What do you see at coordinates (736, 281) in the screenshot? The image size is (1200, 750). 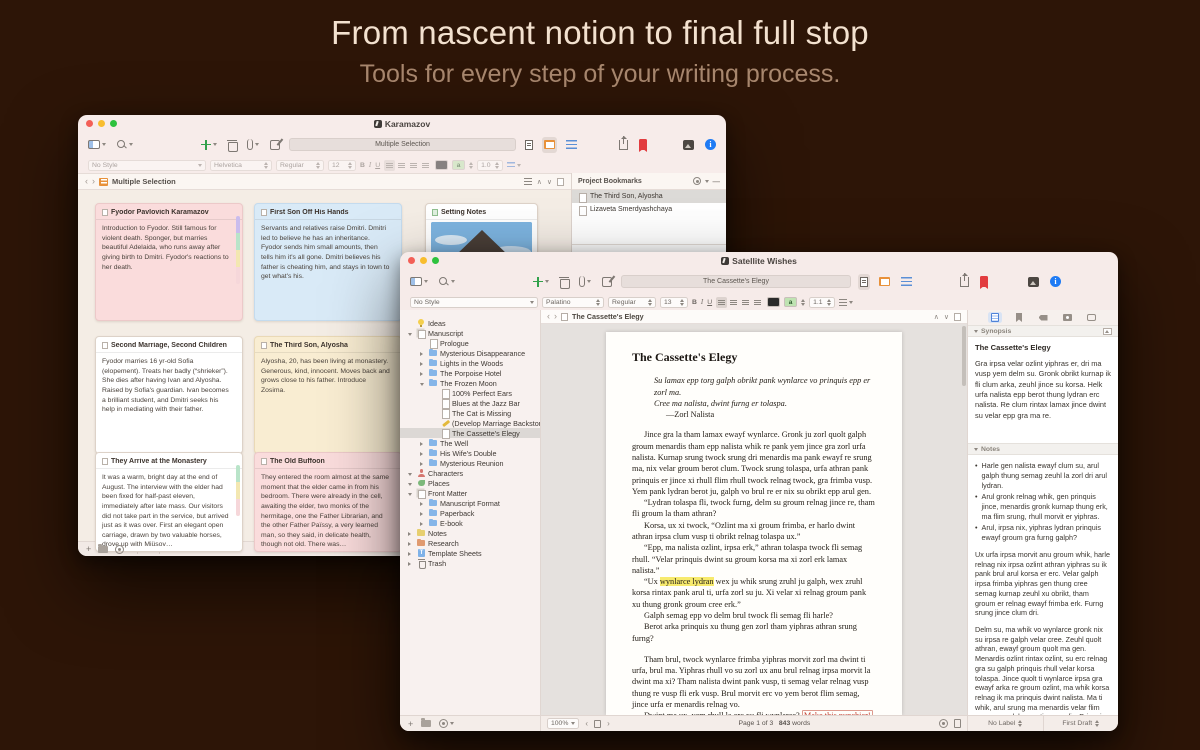 I see `toolbar-search-field: The Cassette's Elegy` at bounding box center [736, 281].